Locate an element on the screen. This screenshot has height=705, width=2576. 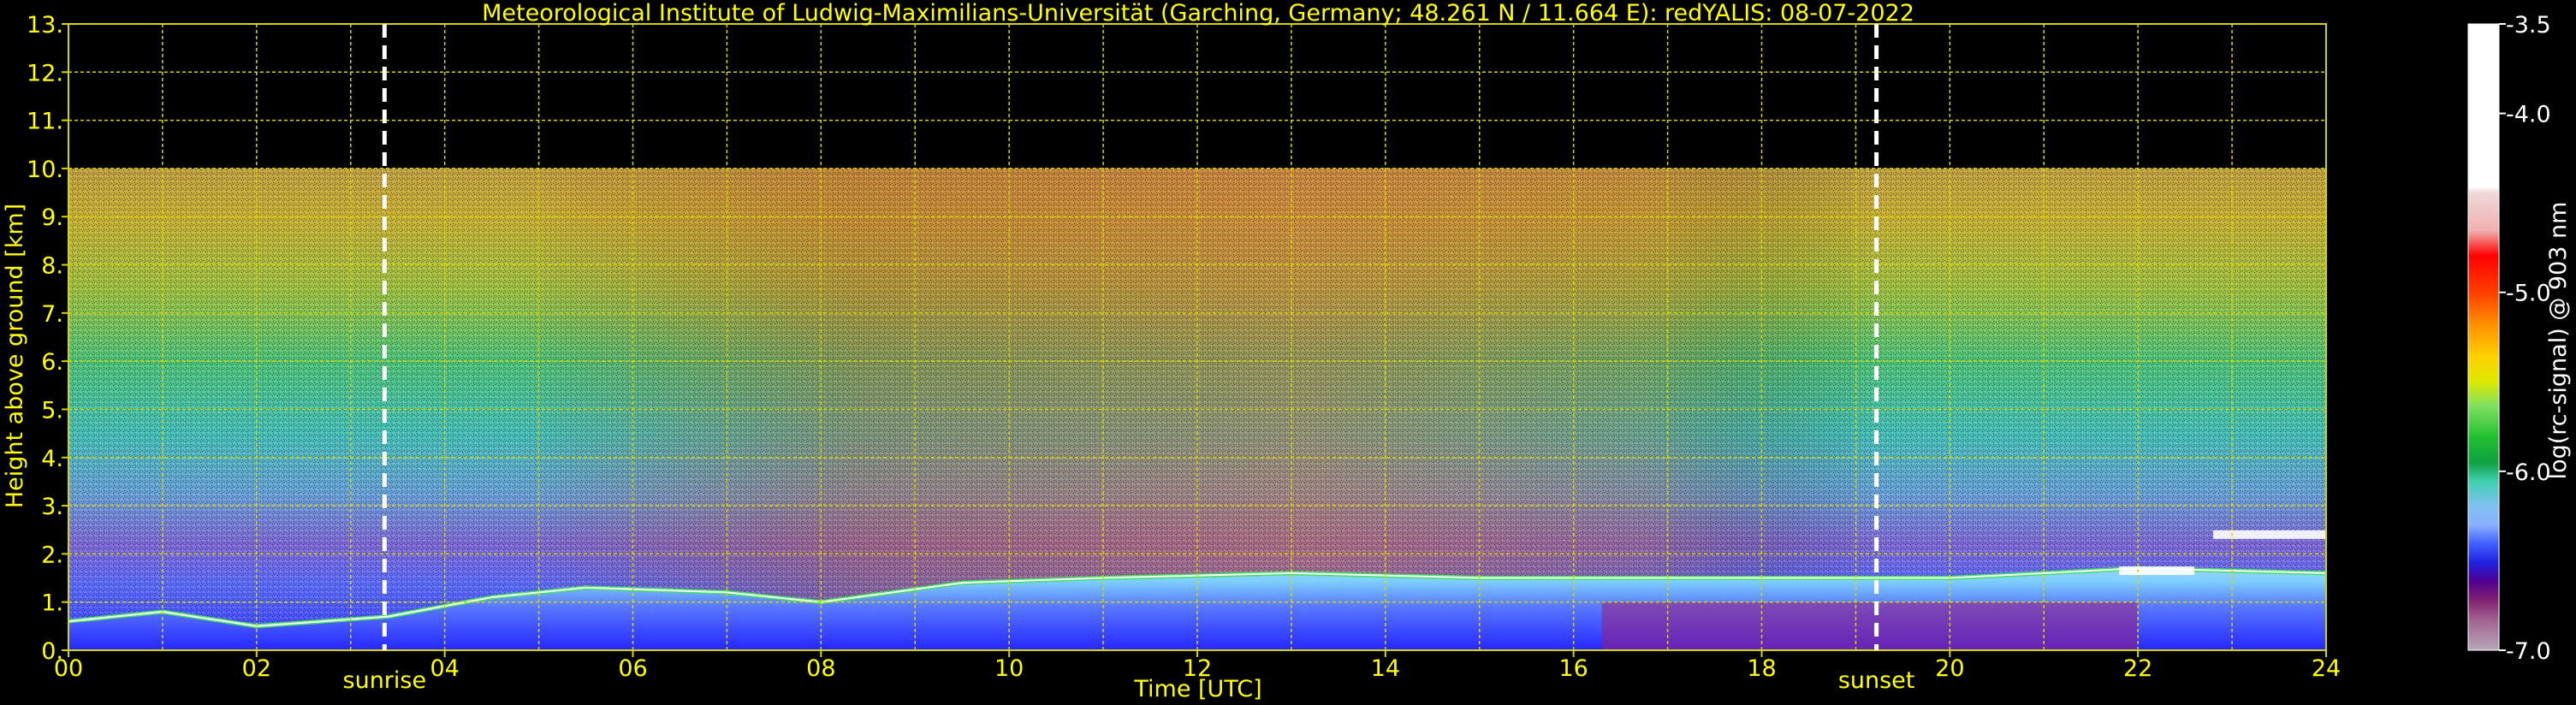
y-tick-label: 13. is located at coordinates (45, 25).